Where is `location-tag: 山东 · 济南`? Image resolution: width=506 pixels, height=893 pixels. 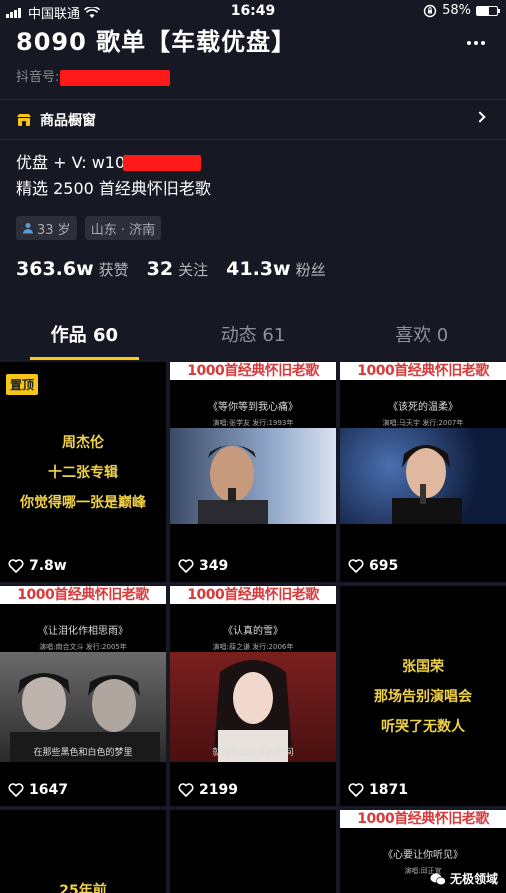 location-tag: 山东 · 济南 is located at coordinates (123, 228).